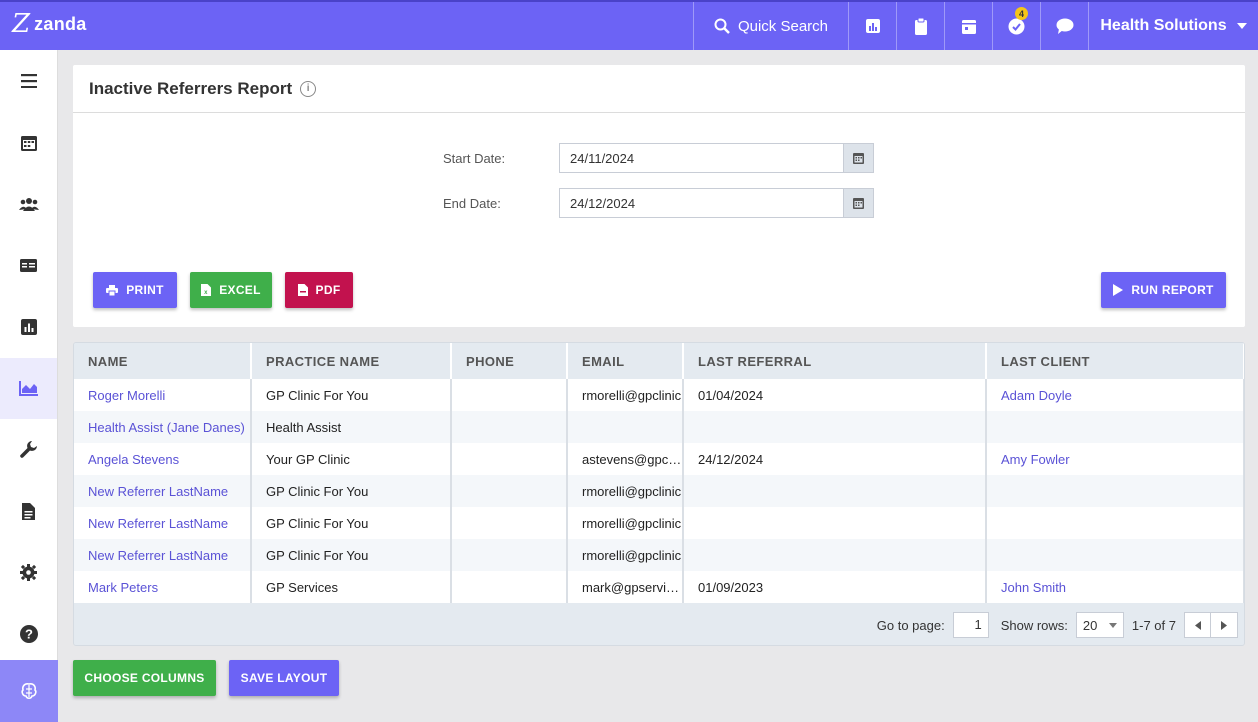 The height and width of the screenshot is (722, 1258). I want to click on pdf-label: PDF, so click(328, 290).